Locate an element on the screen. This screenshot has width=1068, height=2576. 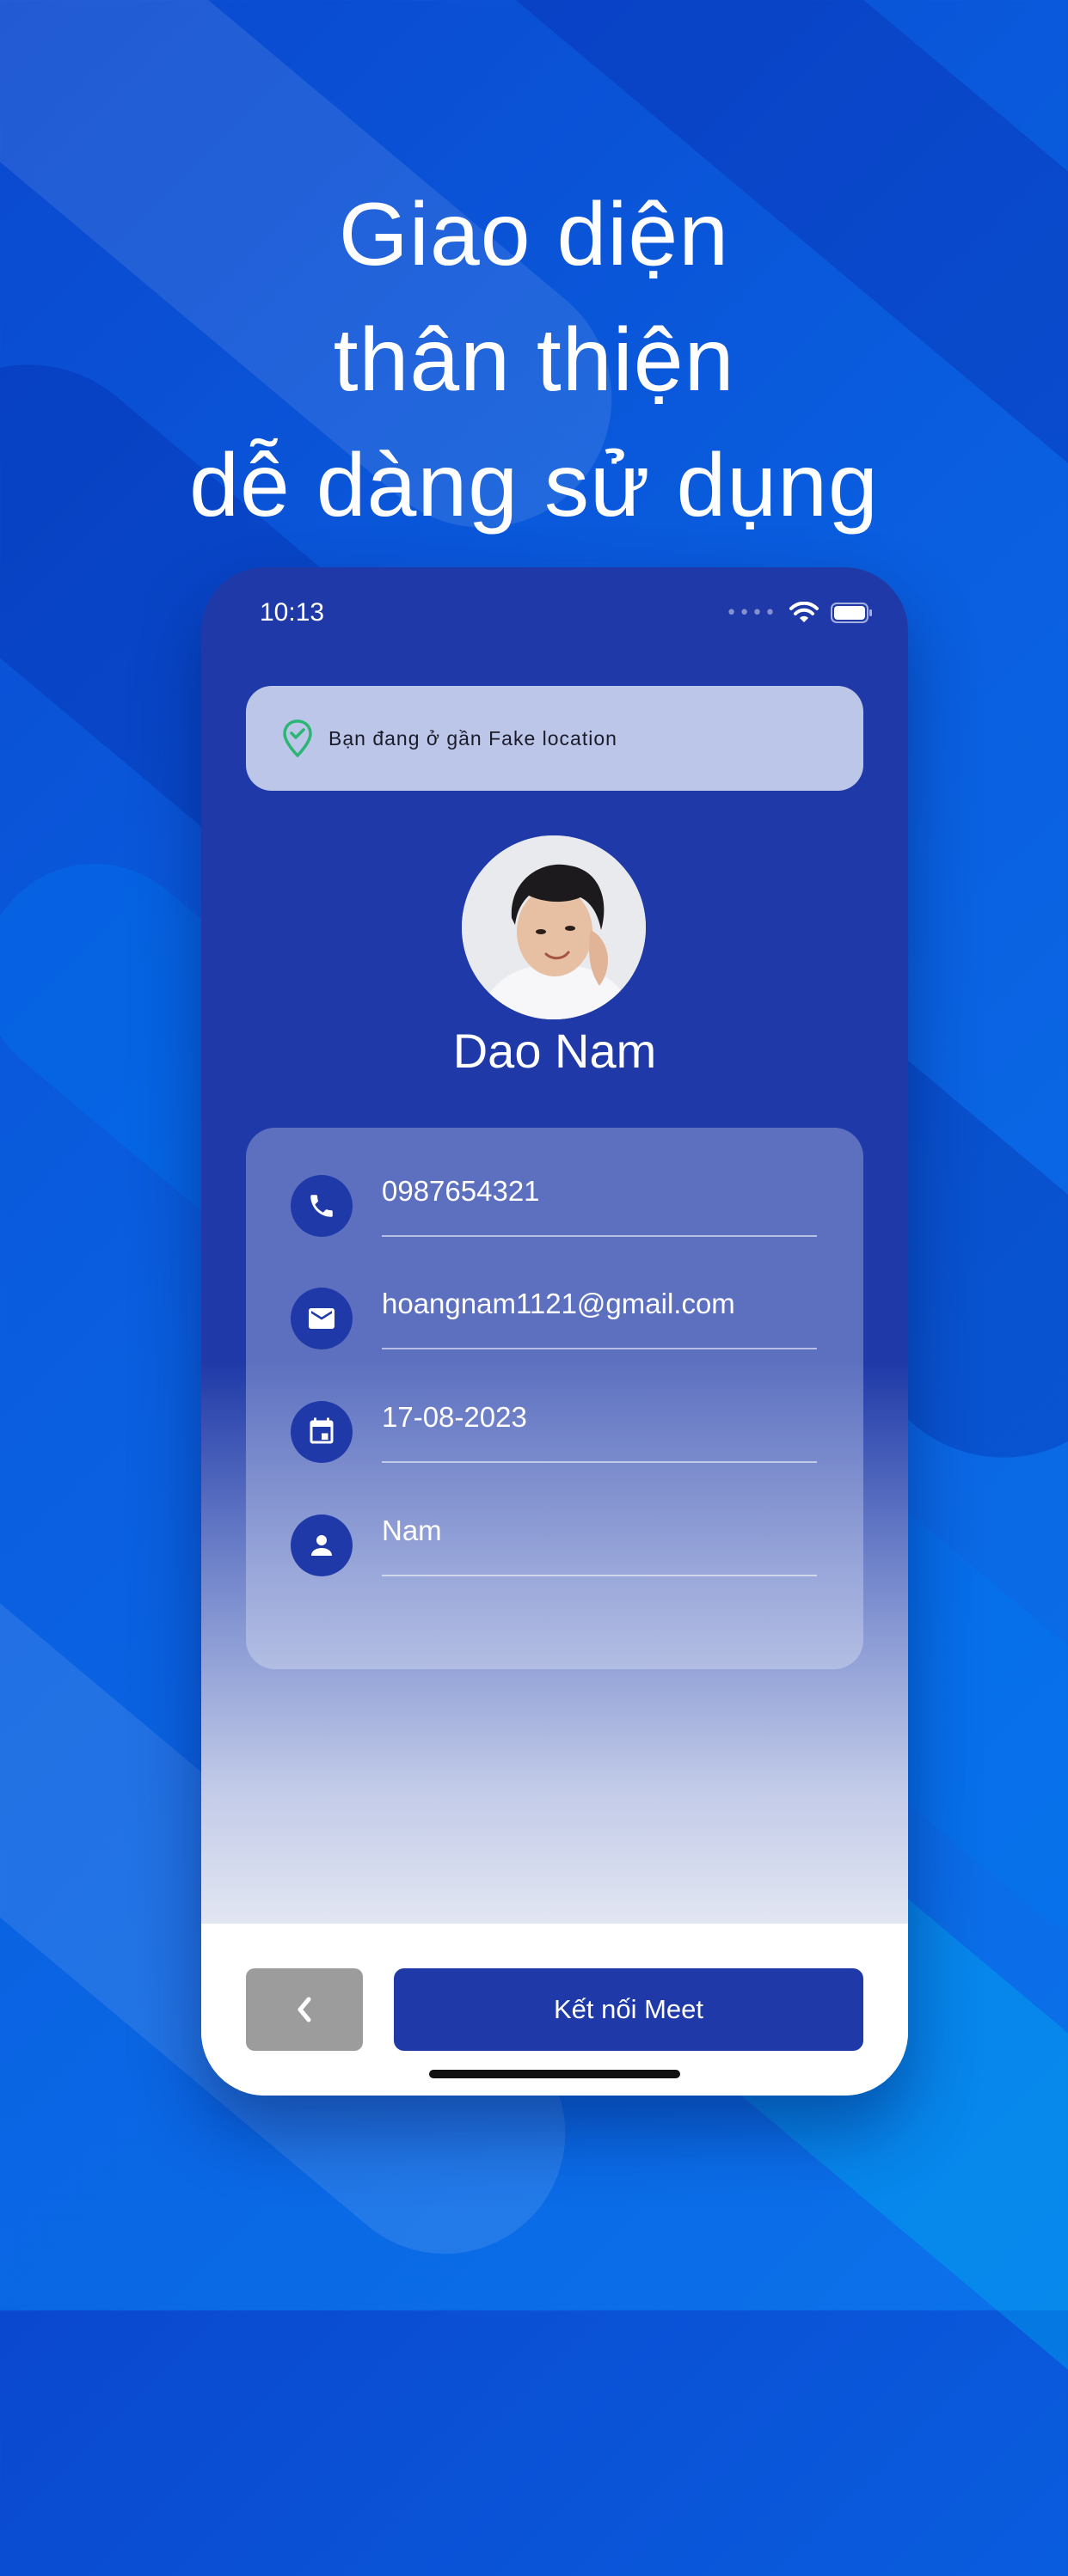
avatar is located at coordinates (554, 927).